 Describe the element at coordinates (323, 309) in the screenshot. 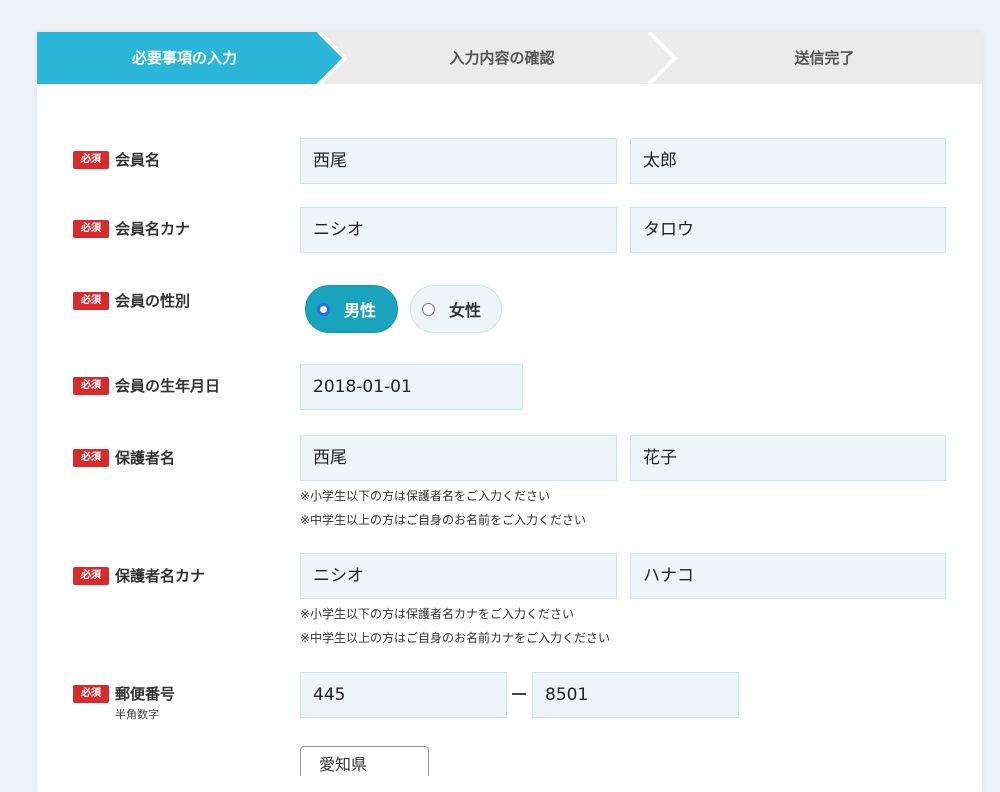

I see `radio-checked-icon` at that location.